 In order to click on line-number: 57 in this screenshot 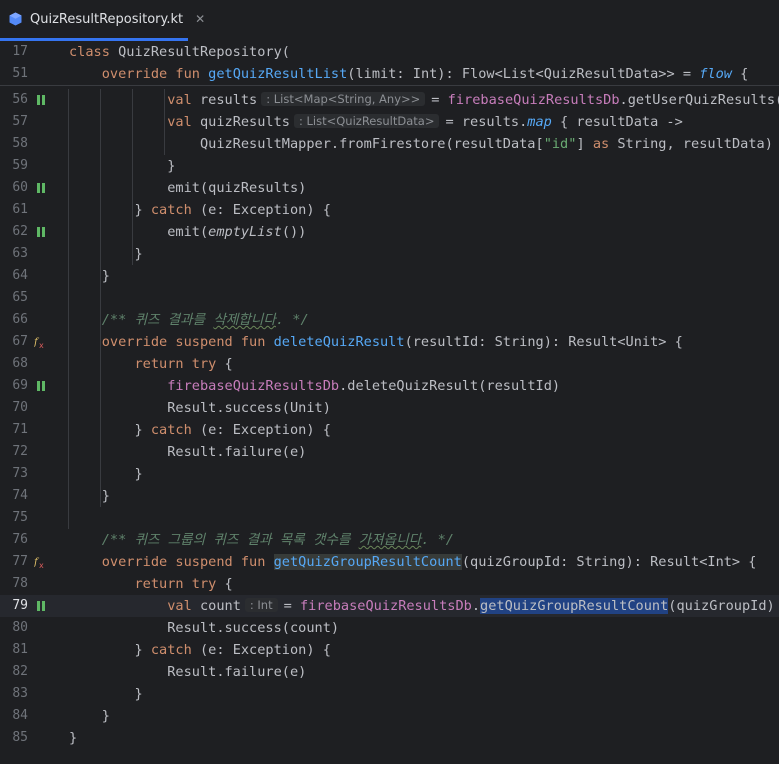, I will do `click(14, 122)`.